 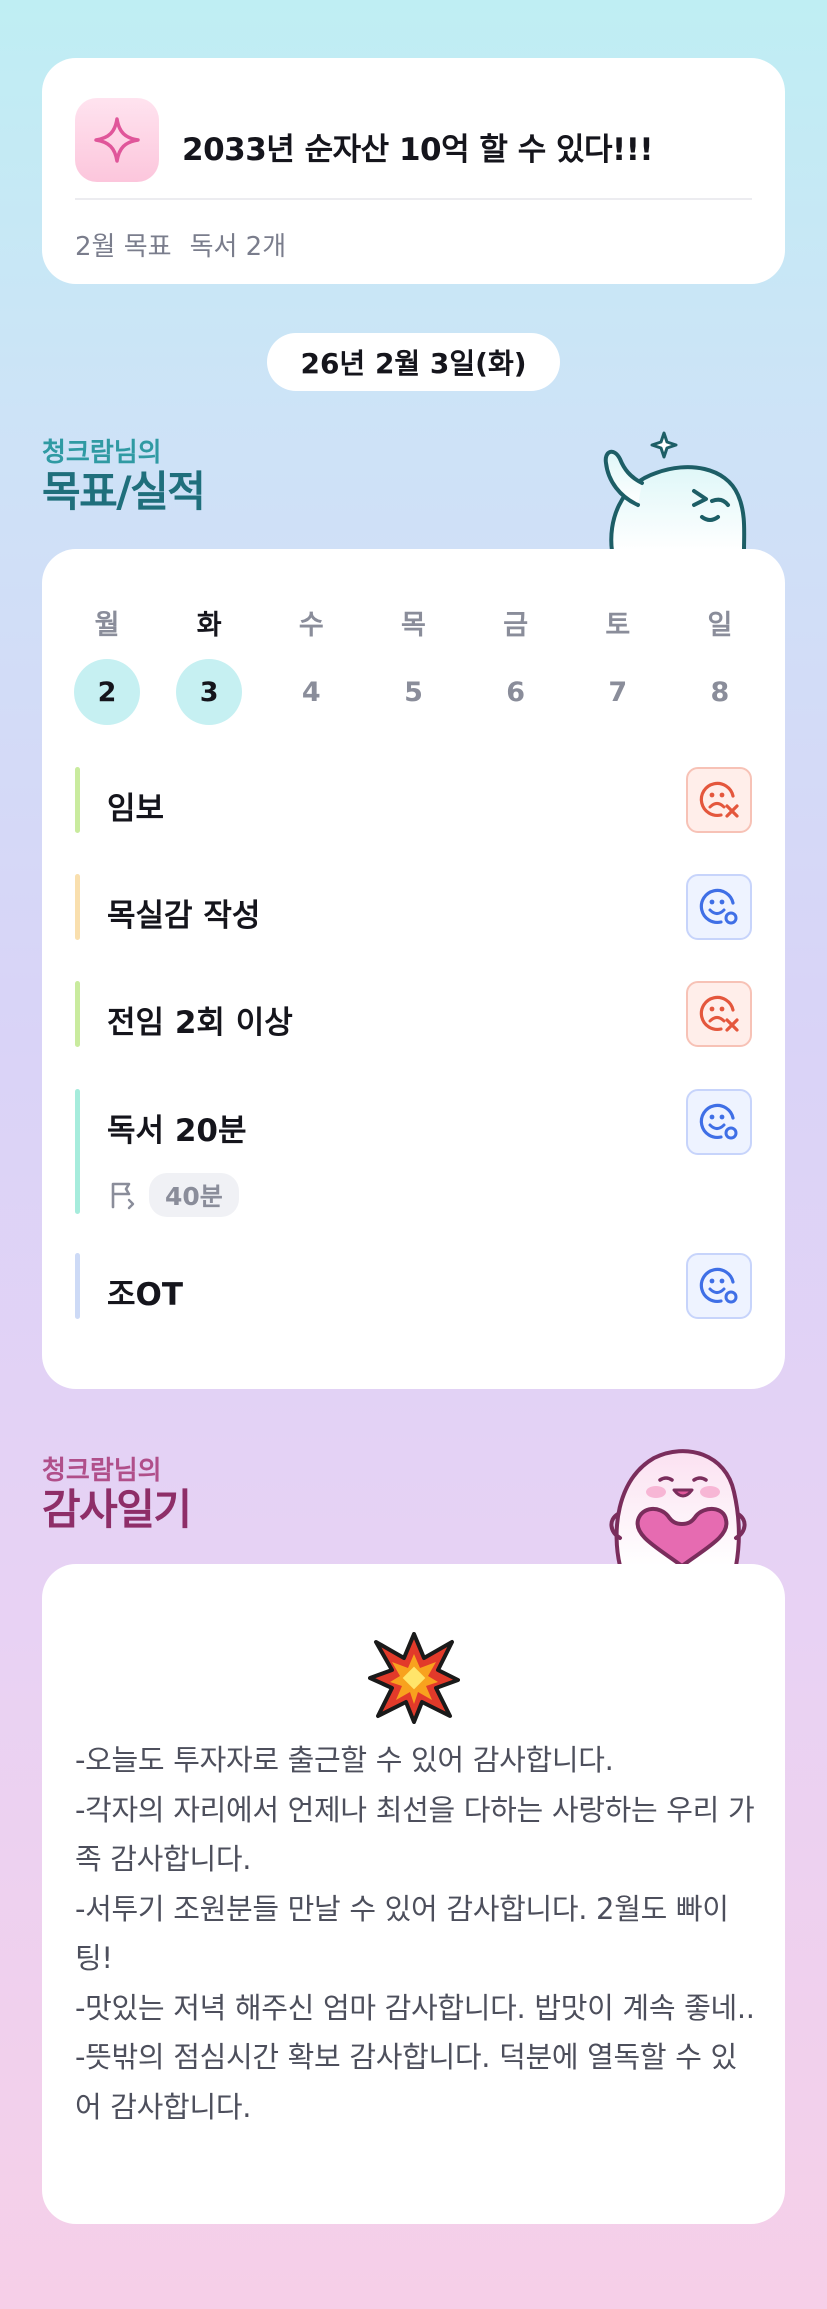 I want to click on day-number: 5, so click(x=413, y=692).